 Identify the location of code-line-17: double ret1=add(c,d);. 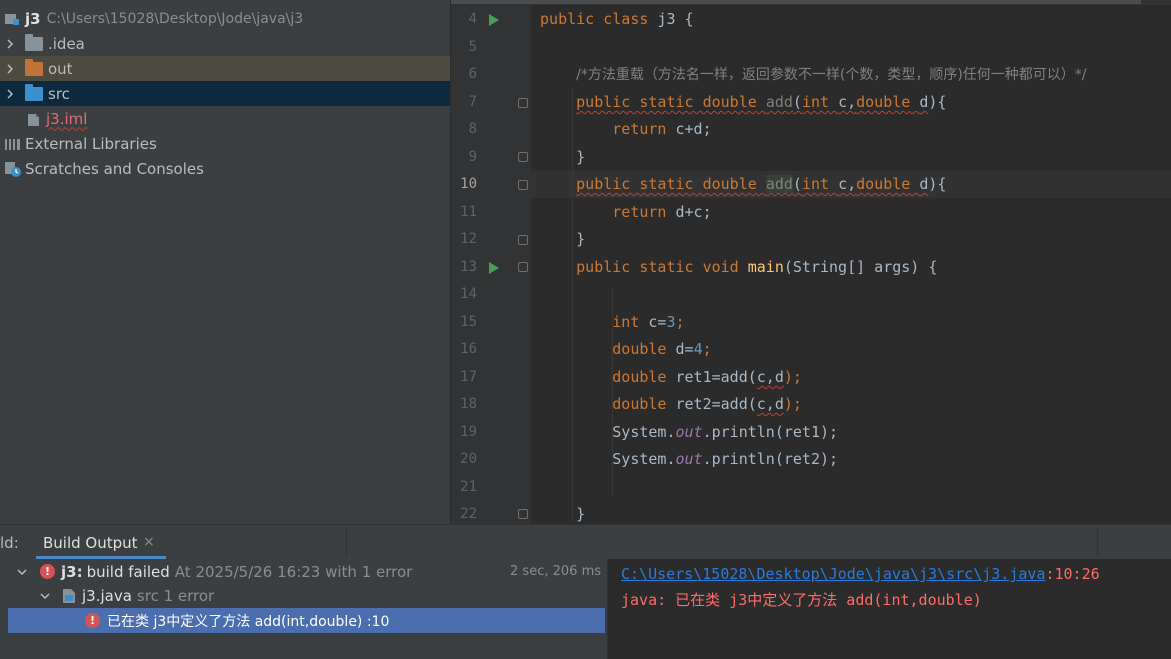
(707, 377).